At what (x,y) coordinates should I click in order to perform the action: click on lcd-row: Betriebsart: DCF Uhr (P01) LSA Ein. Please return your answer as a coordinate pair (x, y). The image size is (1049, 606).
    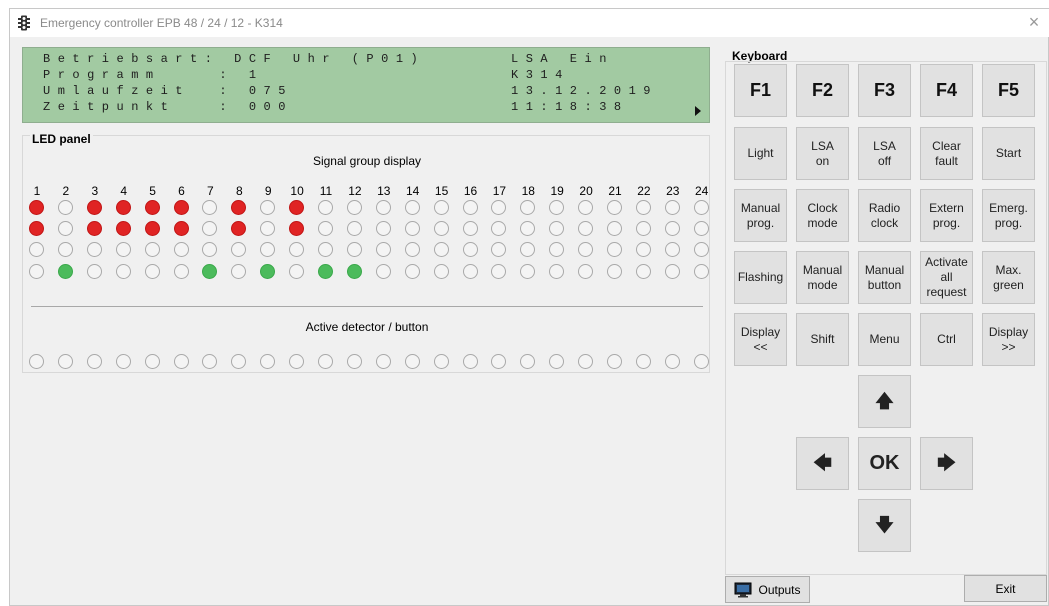
    Looking at the image, I should click on (367, 59).